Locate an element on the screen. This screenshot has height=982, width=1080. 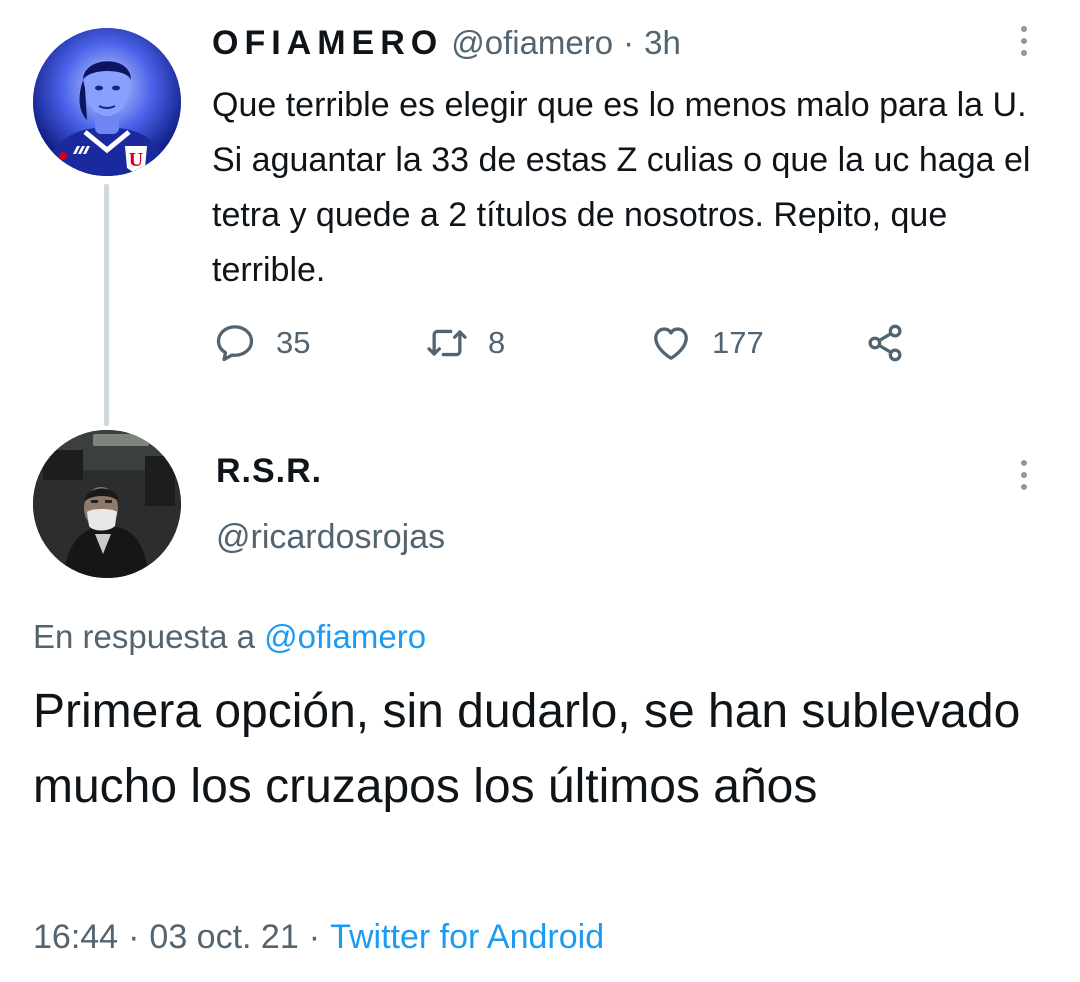
retweet-button: 8 is located at coordinates (464, 343).